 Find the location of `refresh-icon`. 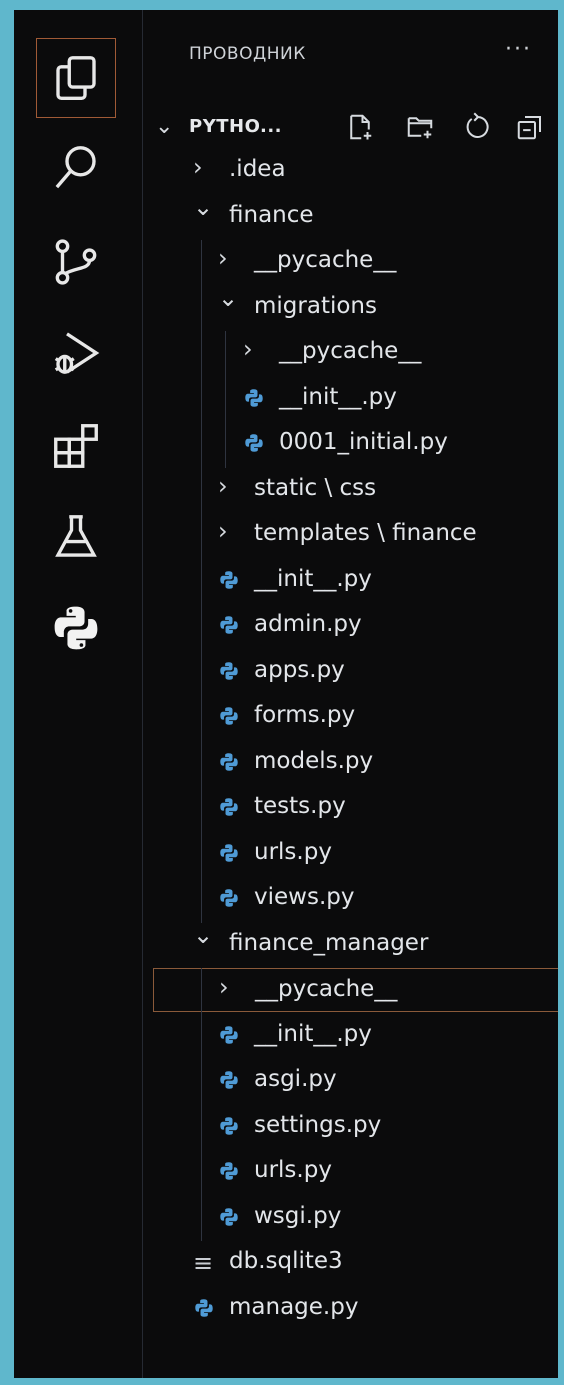

refresh-icon is located at coordinates (478, 127).